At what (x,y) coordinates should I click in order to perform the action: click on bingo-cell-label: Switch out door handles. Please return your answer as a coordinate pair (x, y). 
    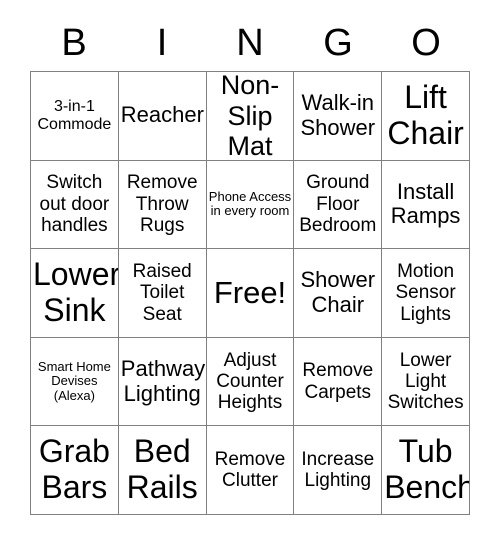
    Looking at the image, I should click on (74, 204).